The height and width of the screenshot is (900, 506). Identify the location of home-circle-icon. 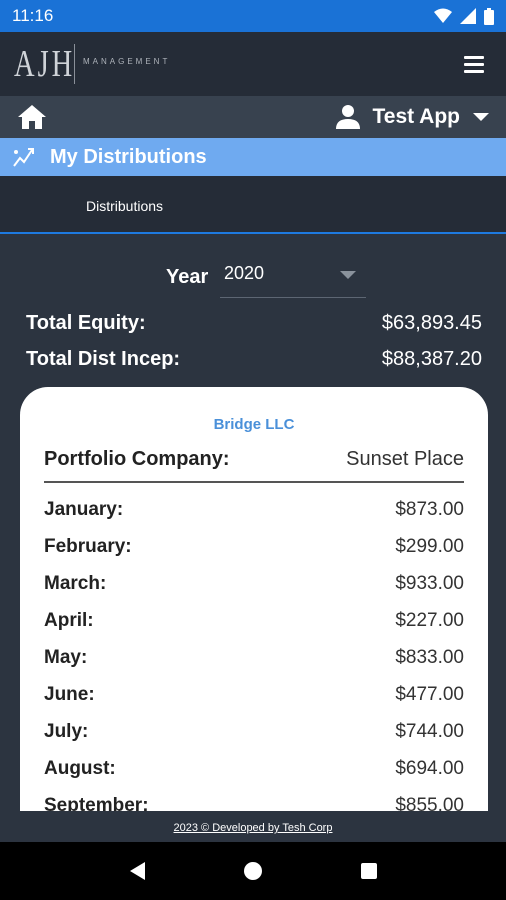
(252, 871).